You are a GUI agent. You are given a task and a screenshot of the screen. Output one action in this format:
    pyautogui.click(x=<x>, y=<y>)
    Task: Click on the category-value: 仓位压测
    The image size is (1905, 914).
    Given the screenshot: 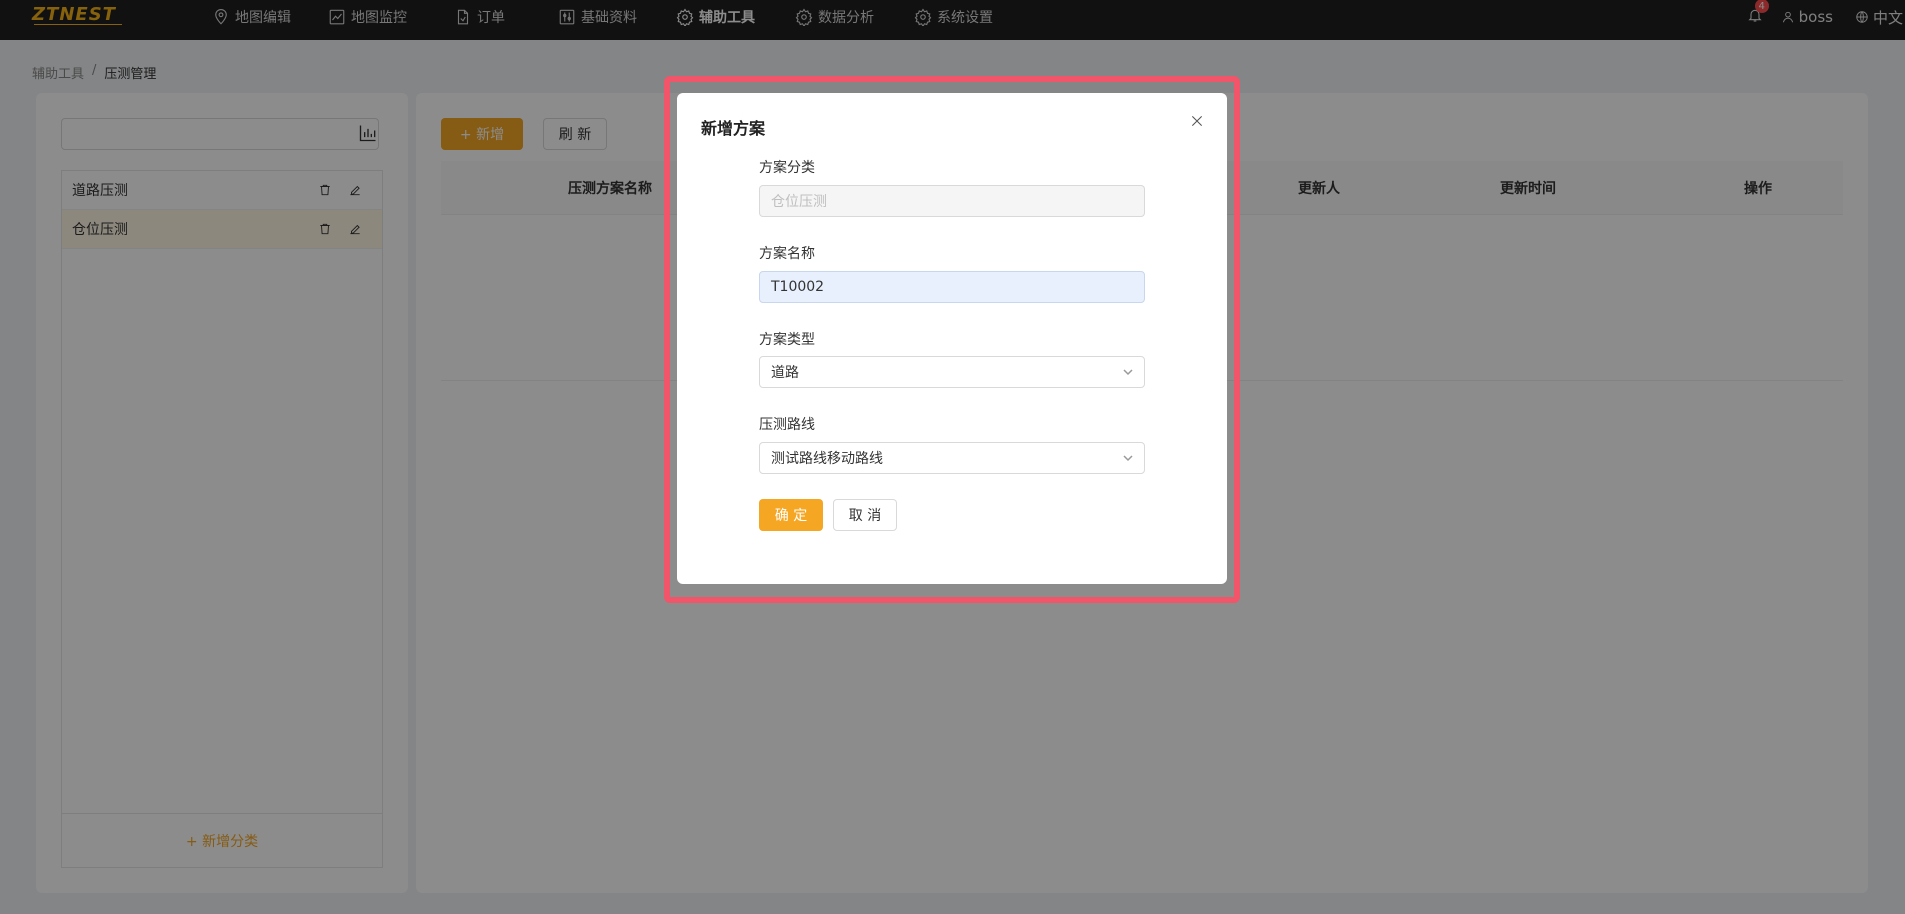 What is the action you would take?
    pyautogui.click(x=799, y=202)
    